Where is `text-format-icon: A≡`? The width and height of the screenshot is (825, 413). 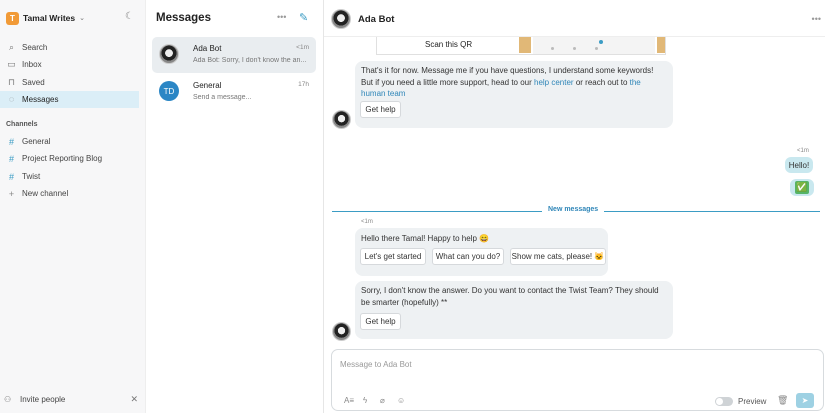 text-format-icon: A≡ is located at coordinates (349, 400).